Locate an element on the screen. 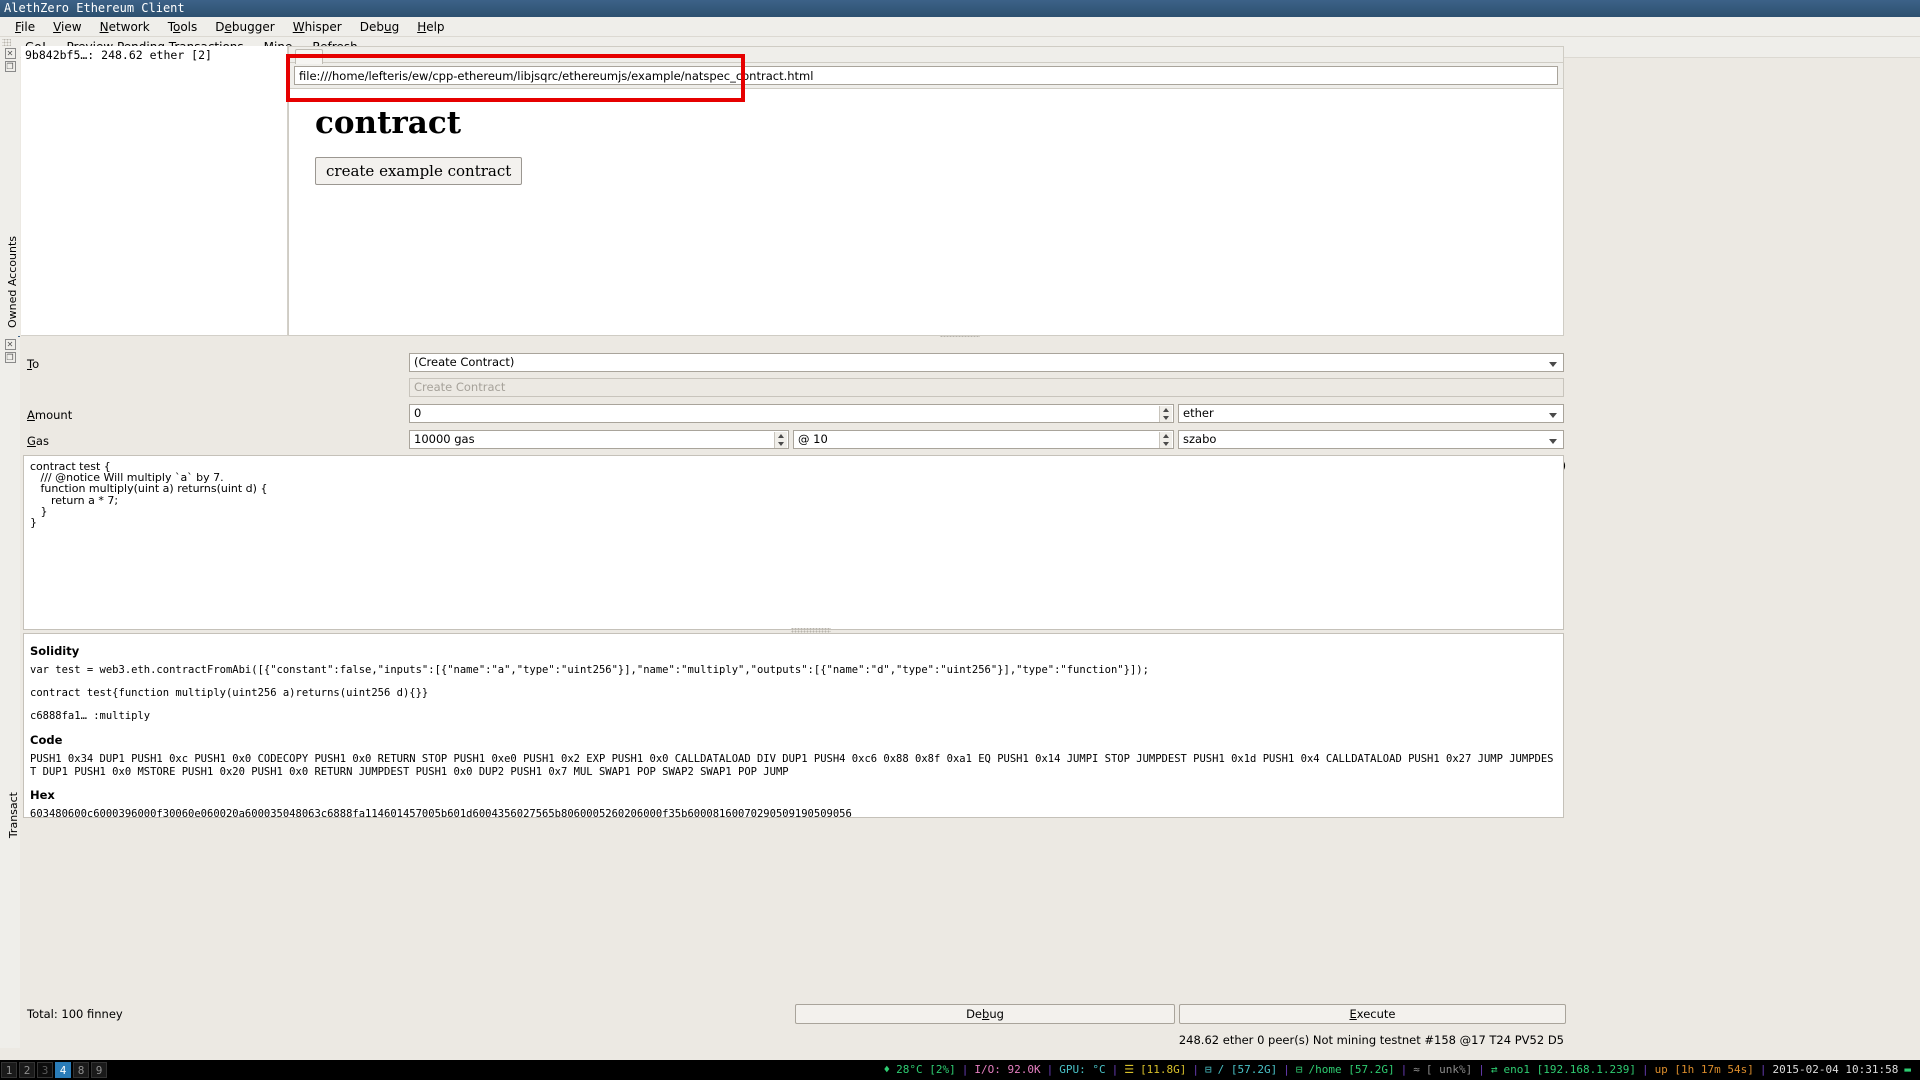 The height and width of the screenshot is (1080, 1920). contract-name-placeholder: Create Contract is located at coordinates (460, 387).